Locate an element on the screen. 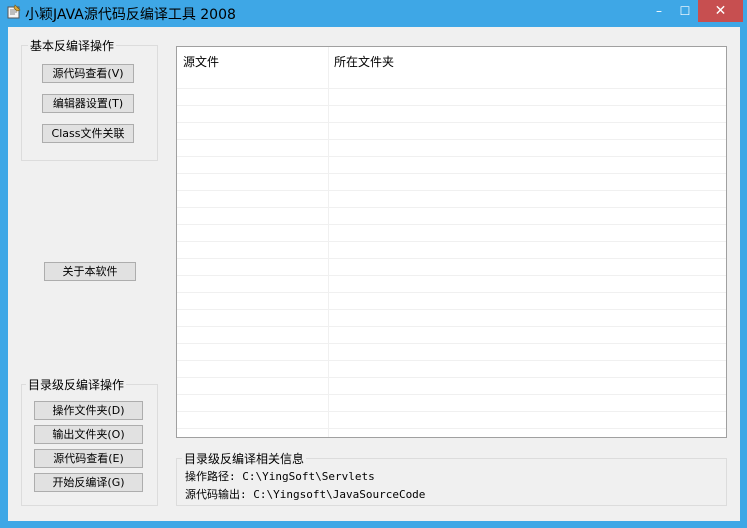 The image size is (747, 528). source-output-text: 源代码输出: C:\Yingsoft\JavaSourceCode is located at coordinates (305, 494).